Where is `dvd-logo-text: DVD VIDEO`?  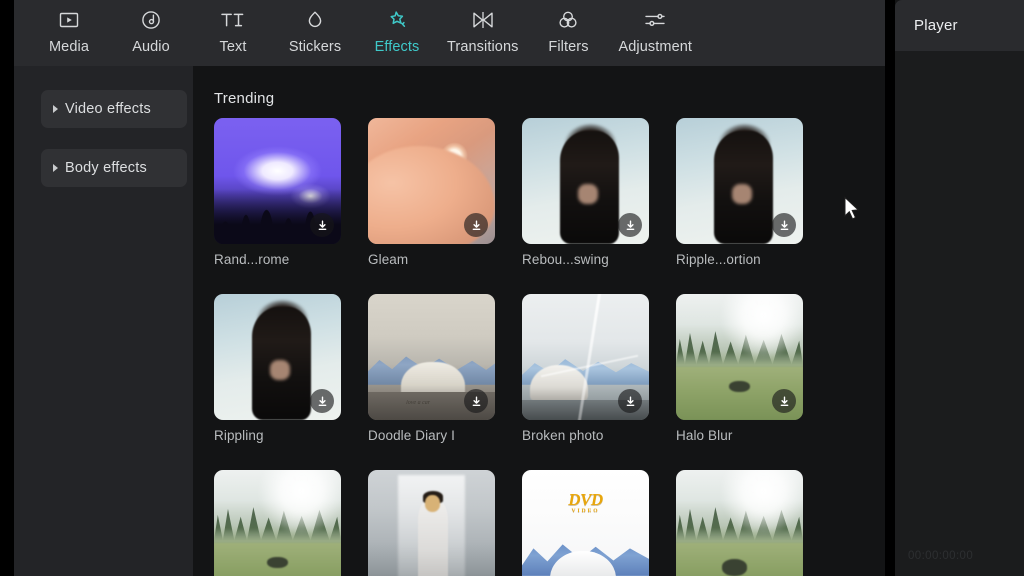 dvd-logo-text: DVD VIDEO is located at coordinates (585, 502).